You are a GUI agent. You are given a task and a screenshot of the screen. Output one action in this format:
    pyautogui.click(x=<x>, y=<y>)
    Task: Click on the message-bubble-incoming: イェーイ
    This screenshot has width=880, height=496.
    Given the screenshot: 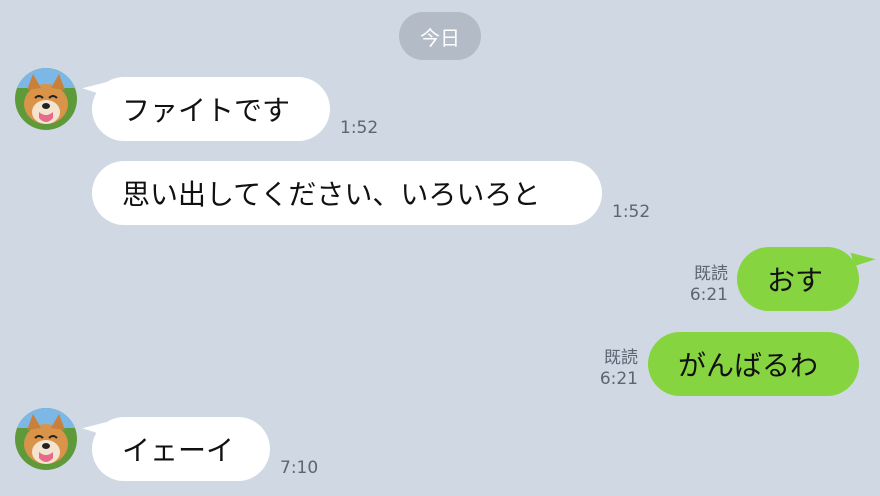 What is the action you would take?
    pyautogui.click(x=181, y=449)
    